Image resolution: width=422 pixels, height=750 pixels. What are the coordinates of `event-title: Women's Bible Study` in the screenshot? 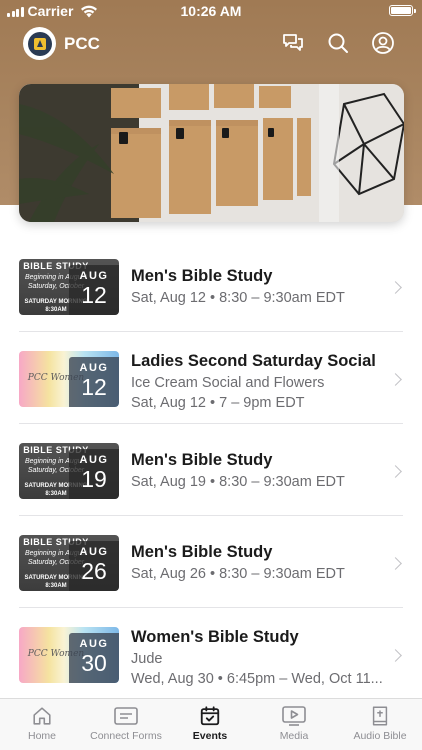 It's located at (215, 637).